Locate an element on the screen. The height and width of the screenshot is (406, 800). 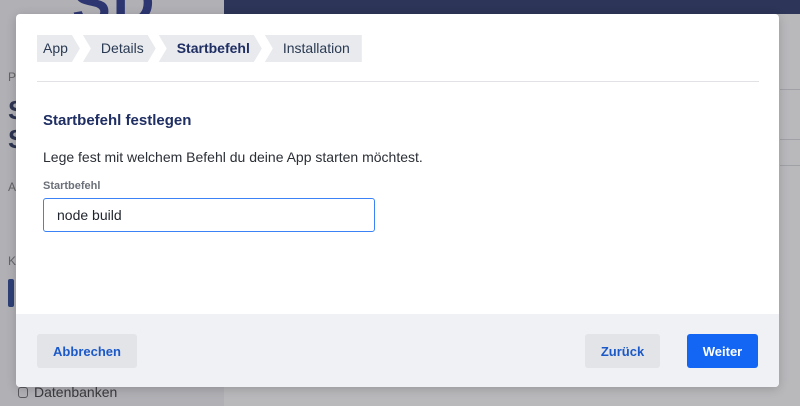
next-button: Weiter is located at coordinates (722, 351).